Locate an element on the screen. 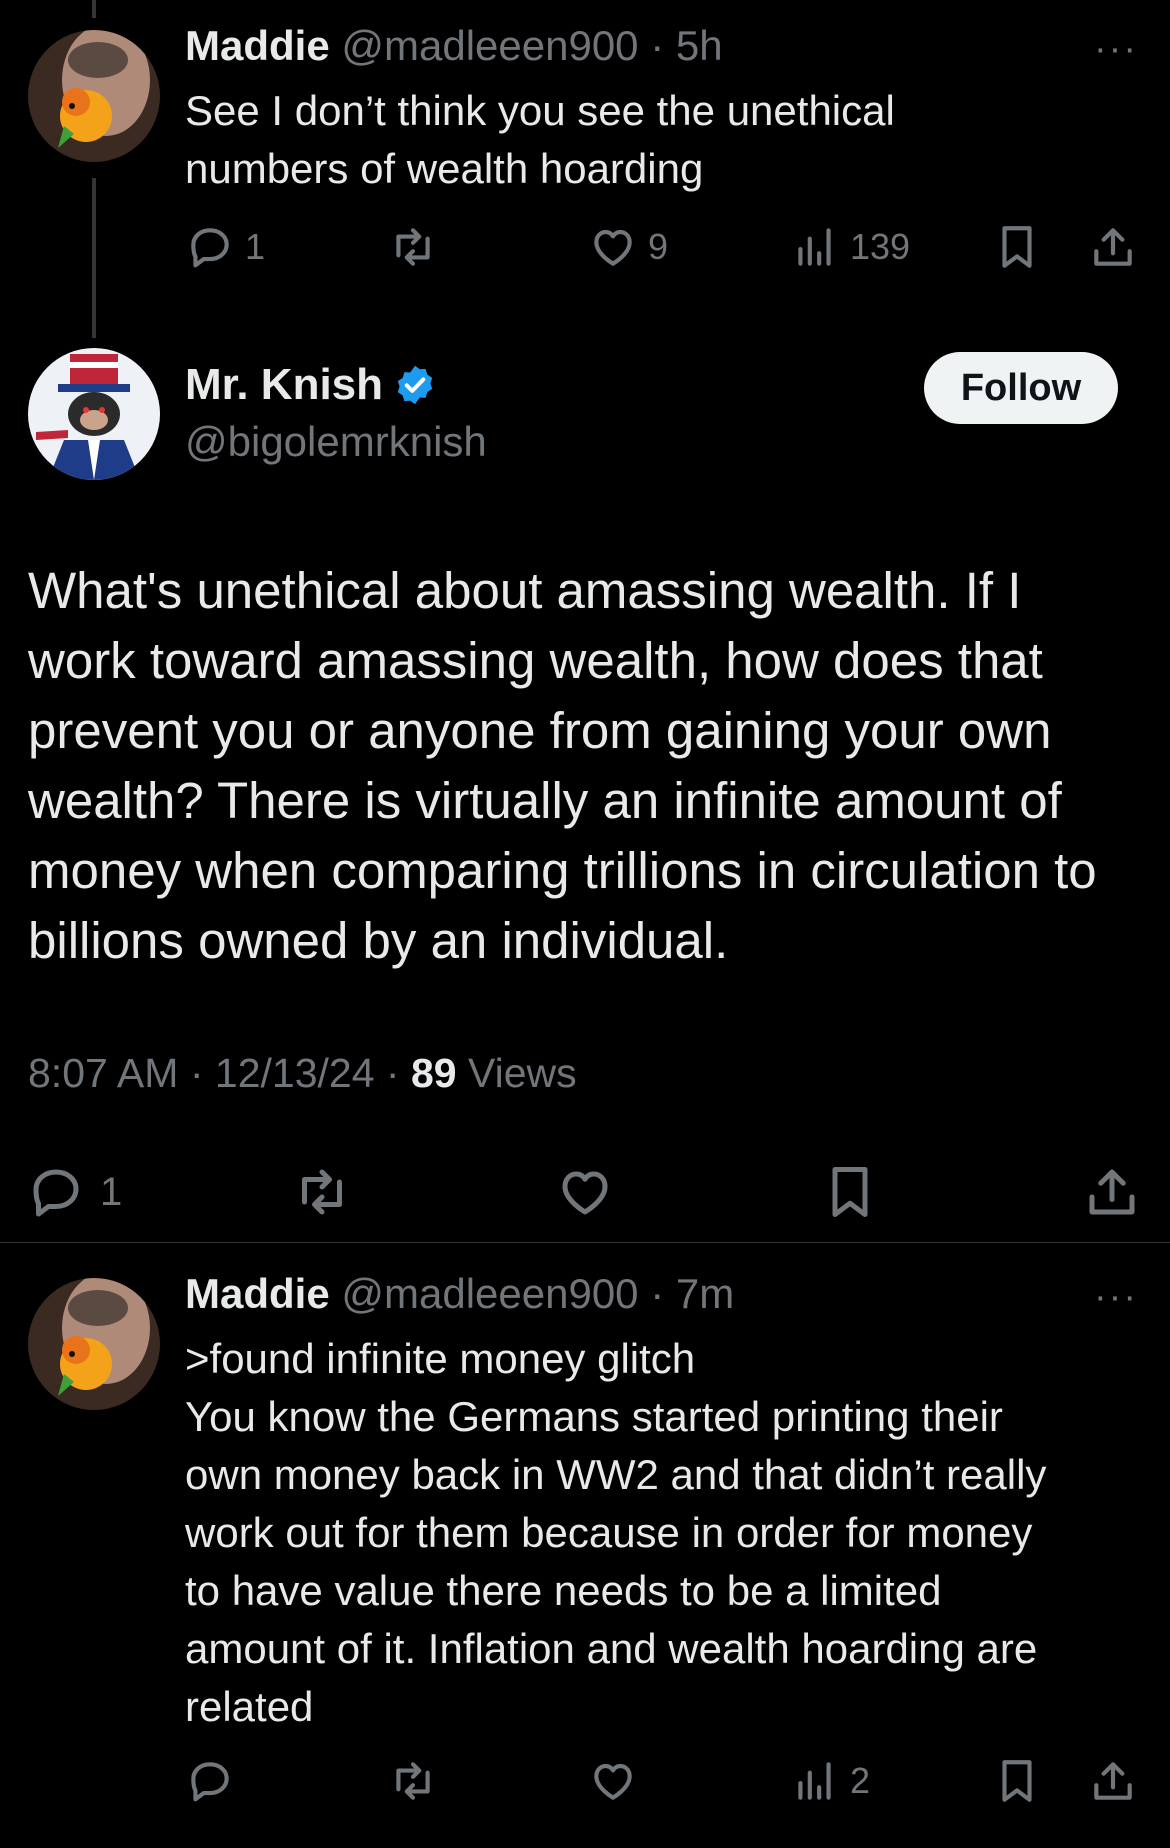 The width and height of the screenshot is (1170, 1848). timestamp: 5h is located at coordinates (699, 45).